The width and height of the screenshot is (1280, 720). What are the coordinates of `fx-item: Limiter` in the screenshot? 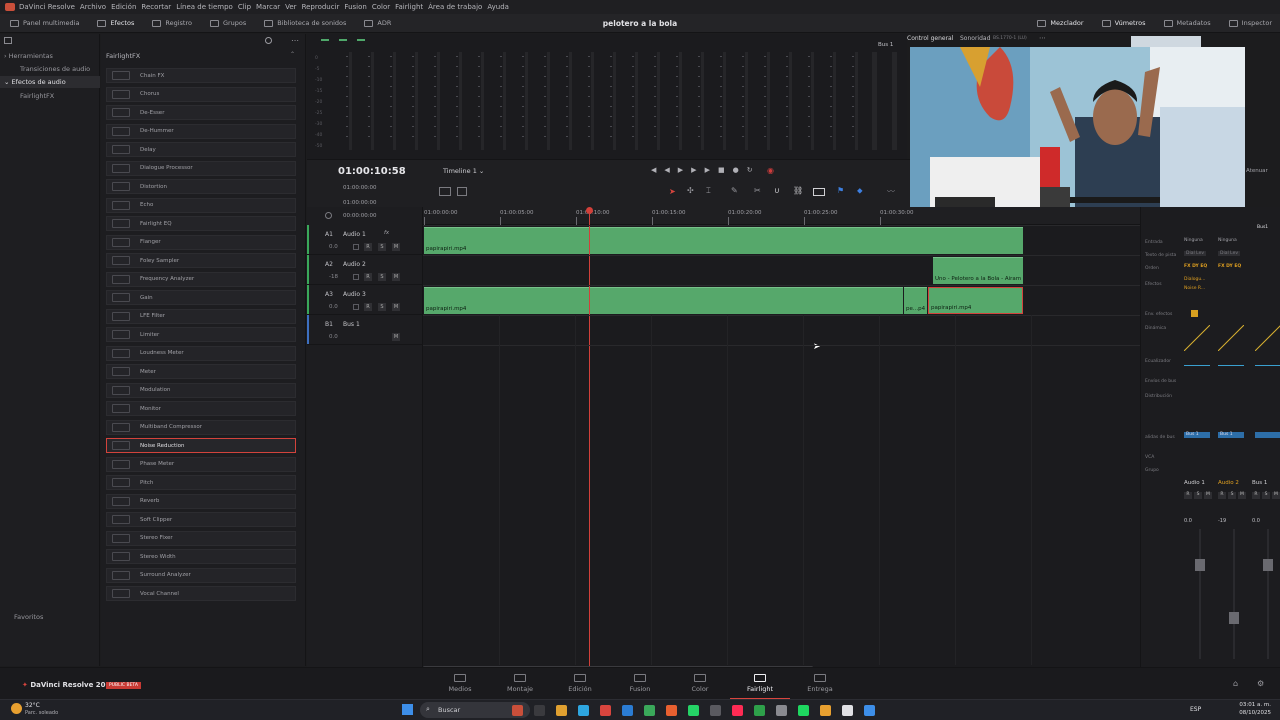 It's located at (201, 334).